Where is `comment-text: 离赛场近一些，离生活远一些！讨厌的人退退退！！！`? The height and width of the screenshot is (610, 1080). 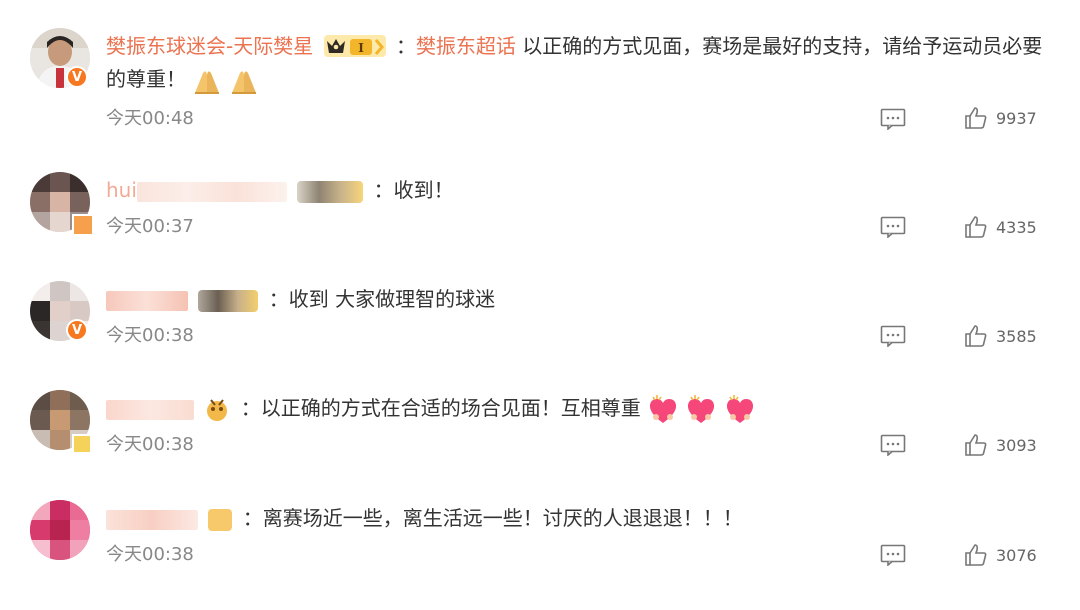
comment-text: 离赛场近一些，离生活远一些！讨厌的人退退退！！！ is located at coordinates (502, 518).